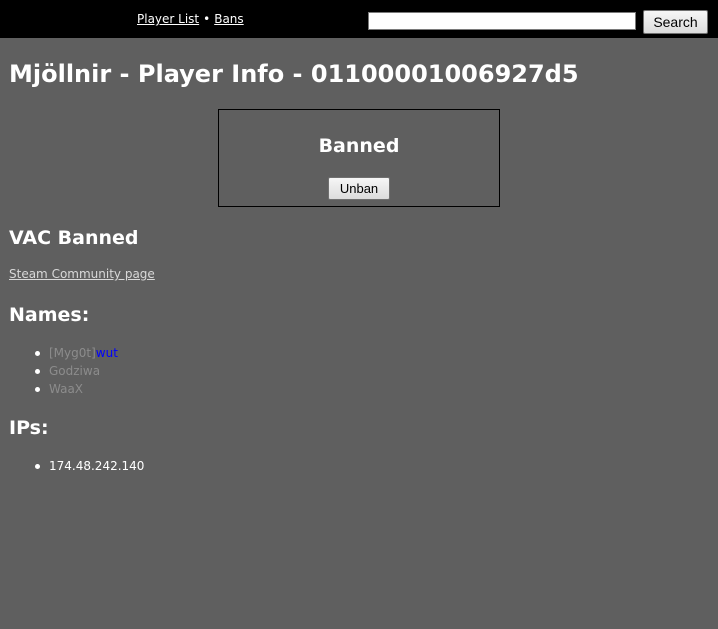 This screenshot has height=629, width=718. I want to click on ips-list: 174.48.242.140, so click(72, 466).